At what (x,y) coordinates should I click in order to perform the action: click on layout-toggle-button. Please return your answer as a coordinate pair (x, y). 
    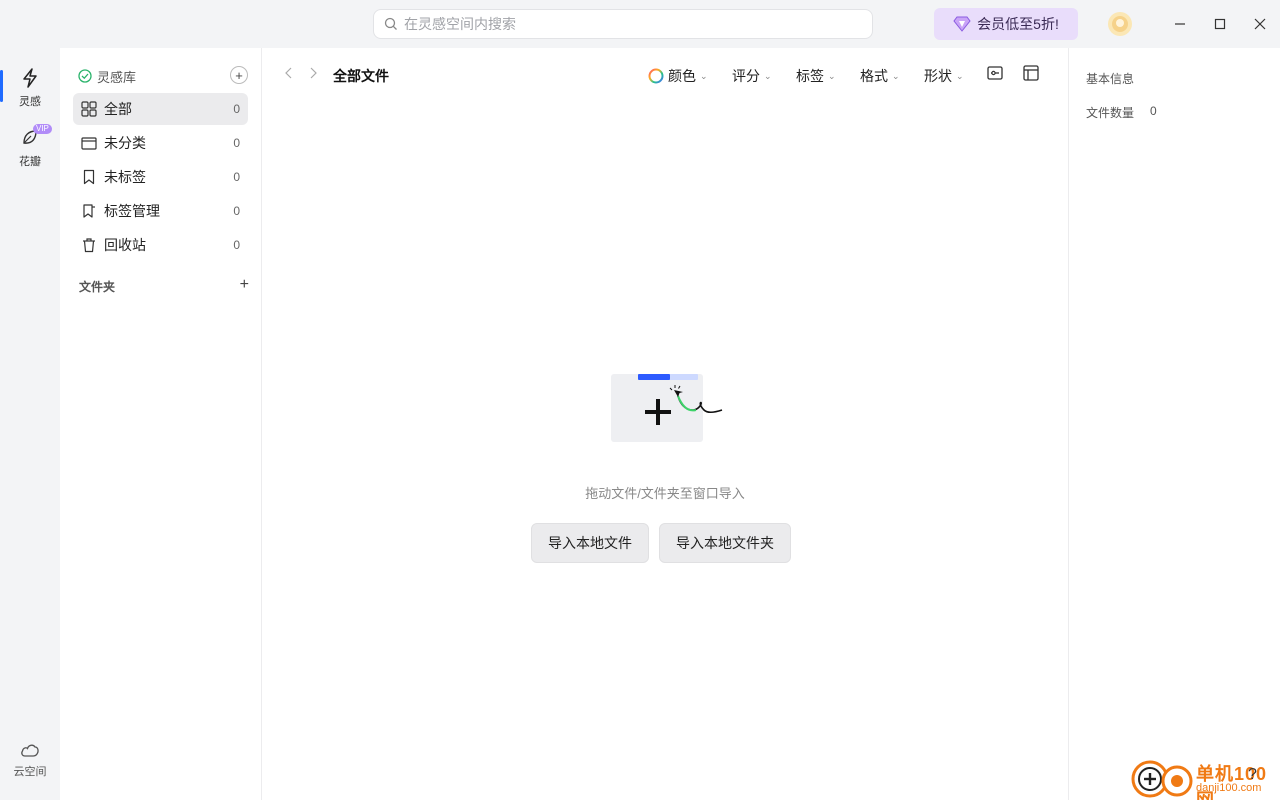
    Looking at the image, I should click on (1032, 74).